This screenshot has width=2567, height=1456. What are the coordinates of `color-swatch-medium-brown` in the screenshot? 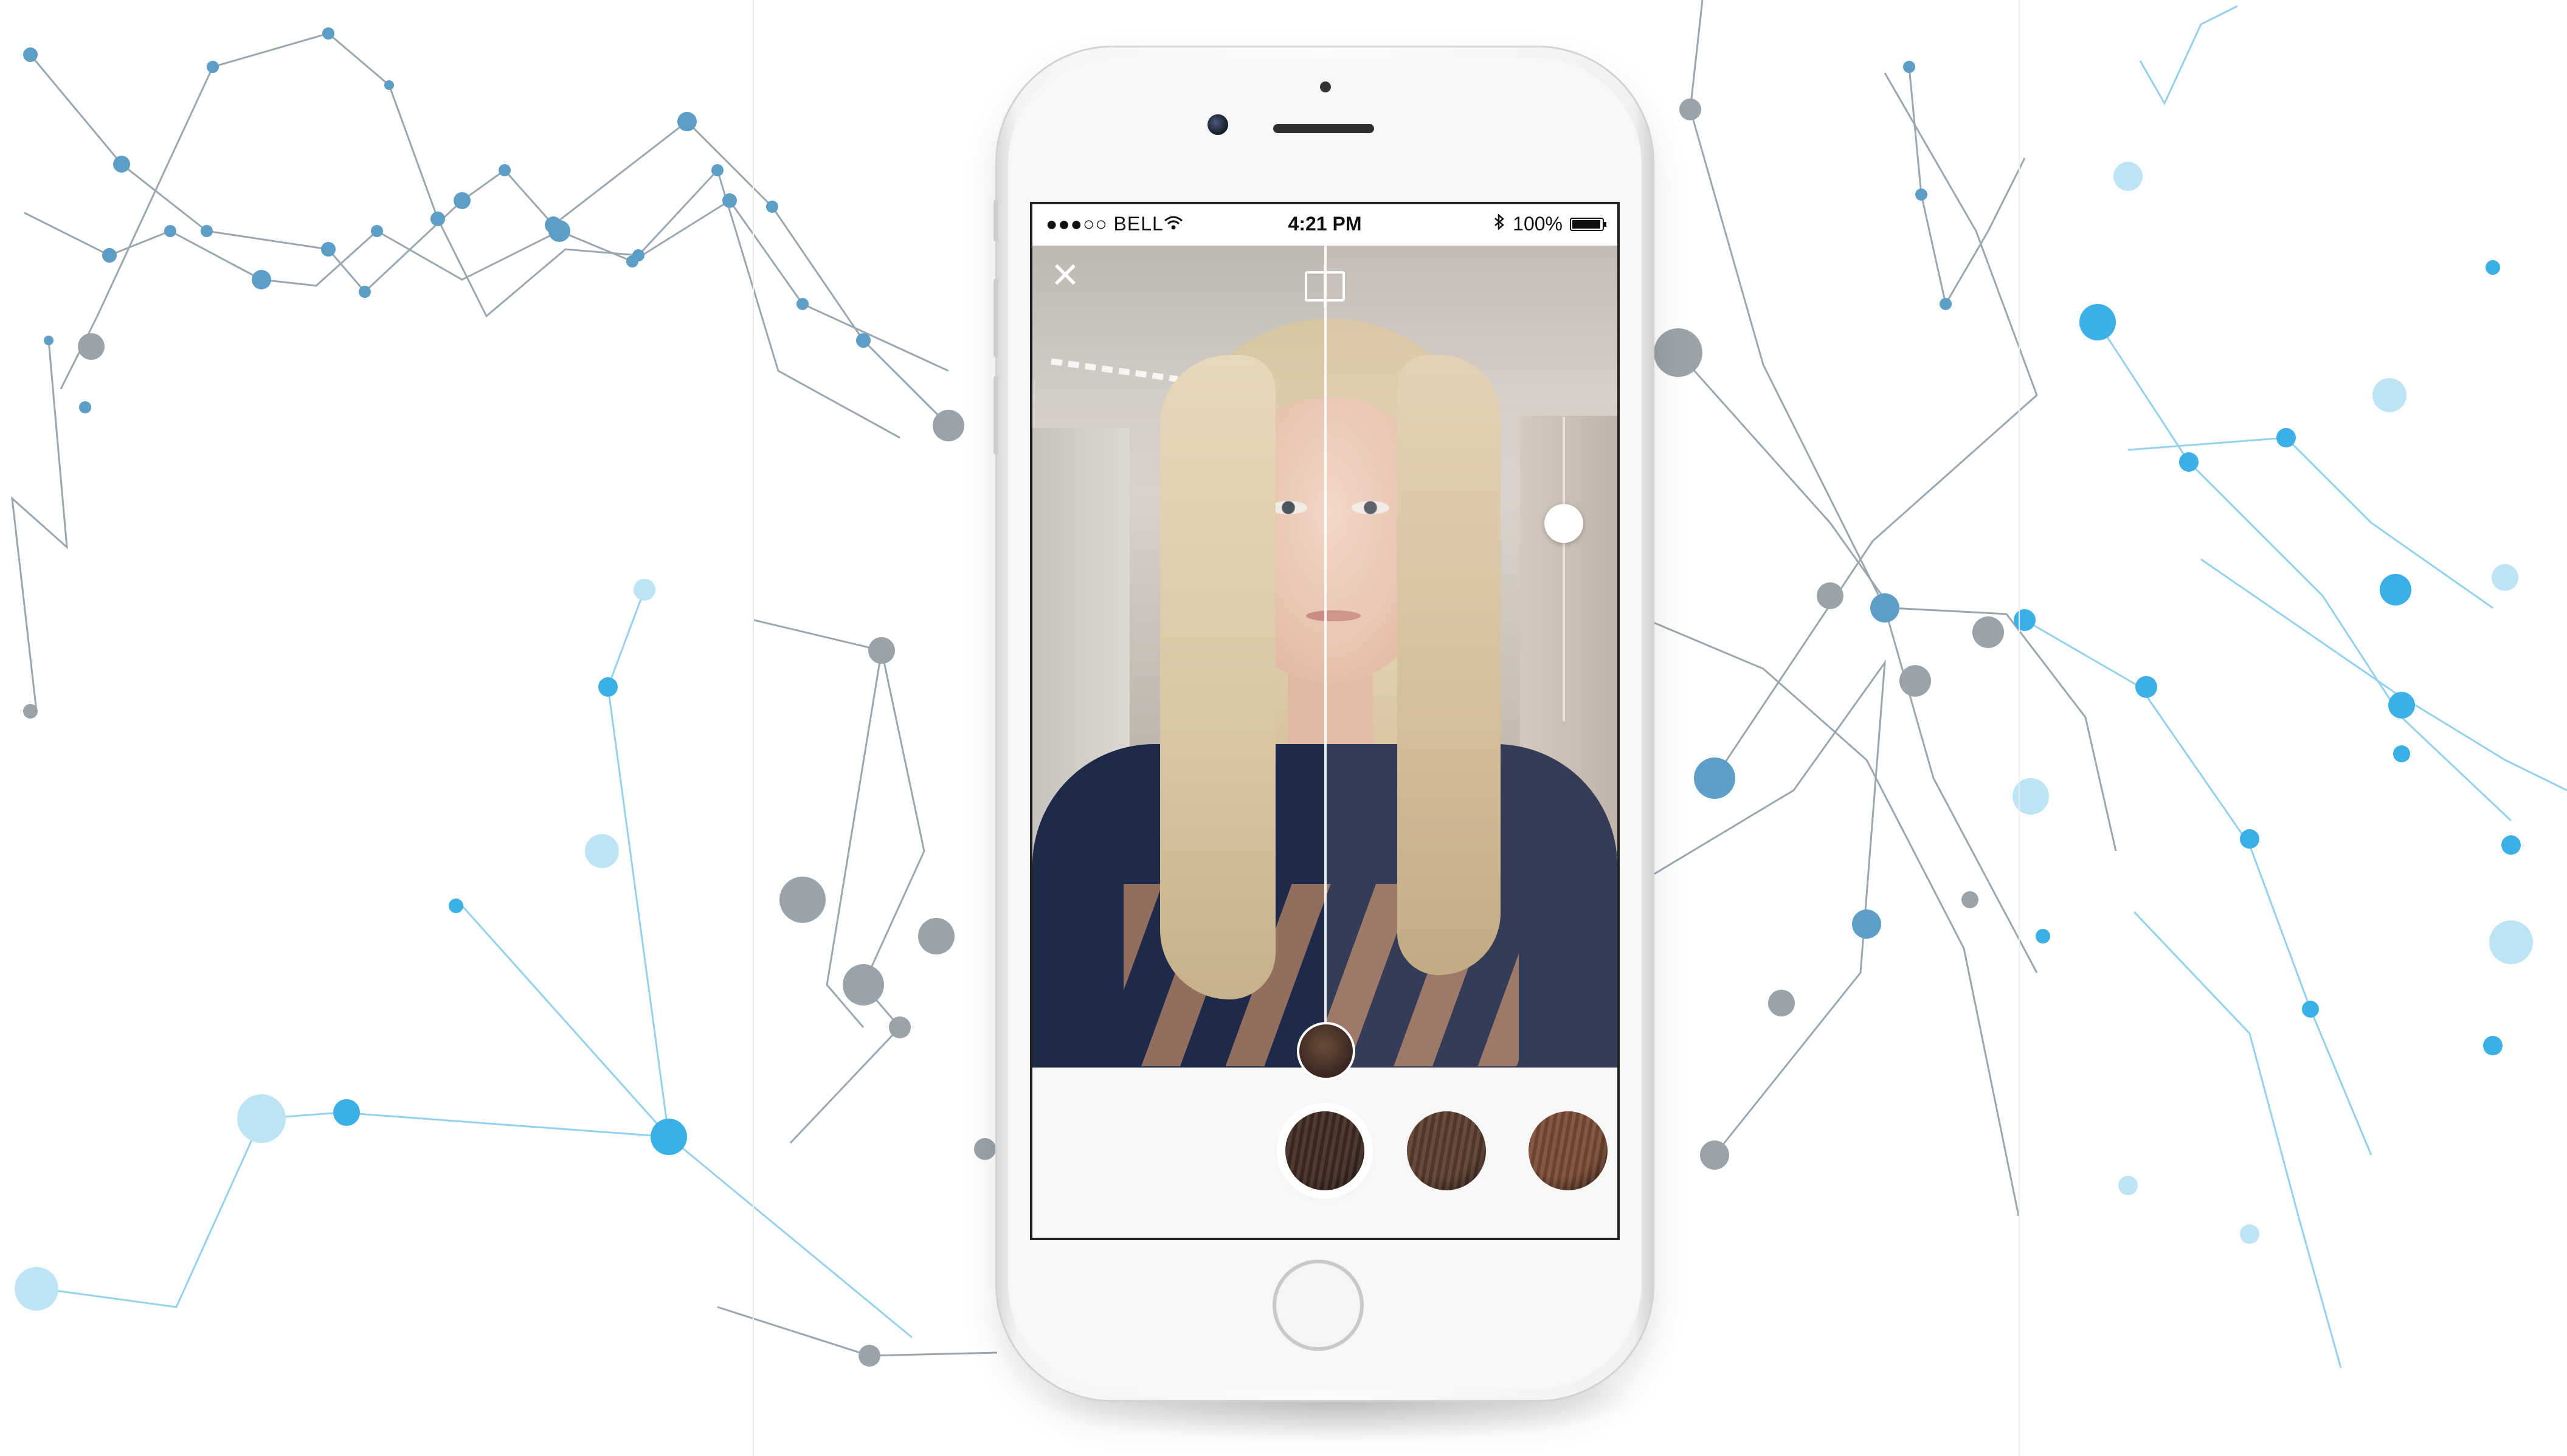 It's located at (1446, 1150).